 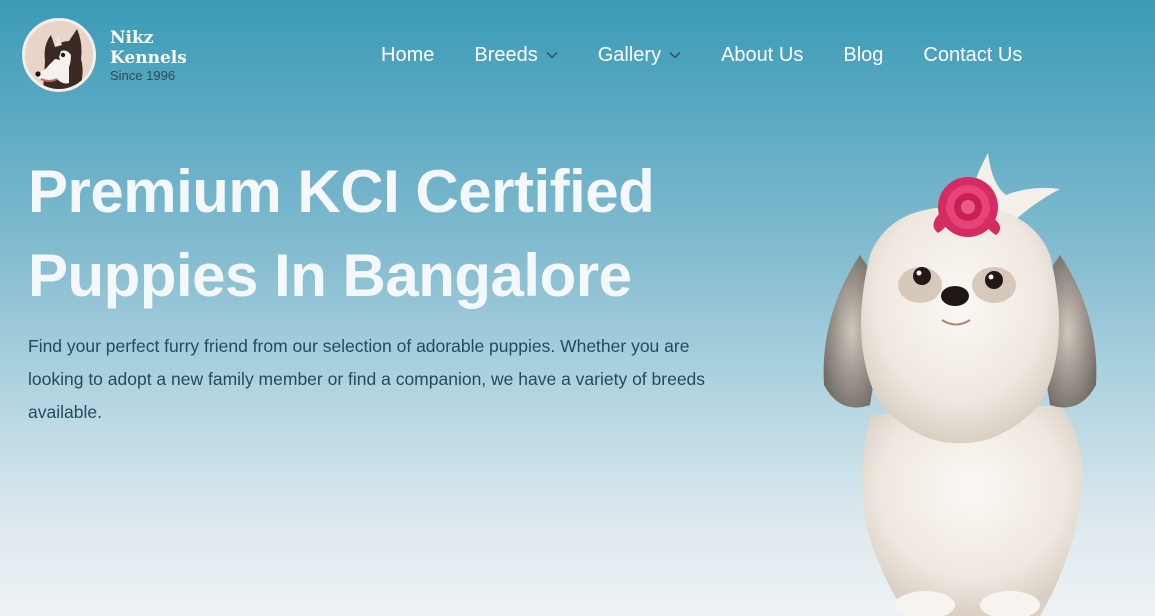 I want to click on hero-title-line1: Premium KCI Certified, so click(x=341, y=191).